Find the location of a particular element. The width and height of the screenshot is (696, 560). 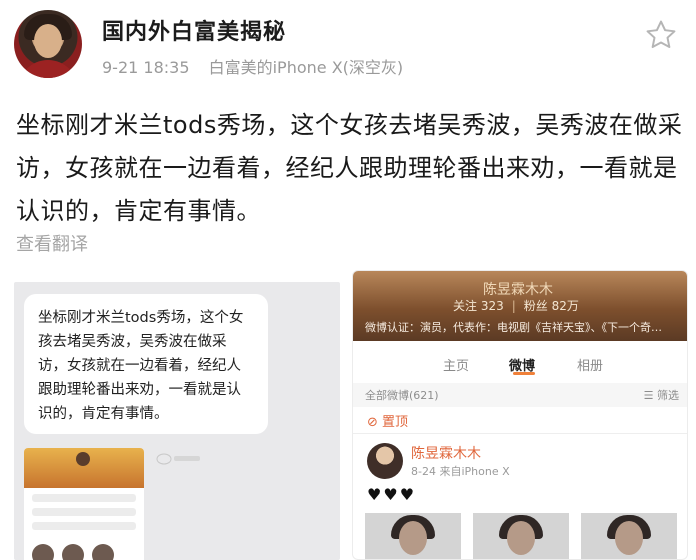

tab-album: 相册 is located at coordinates (590, 364).